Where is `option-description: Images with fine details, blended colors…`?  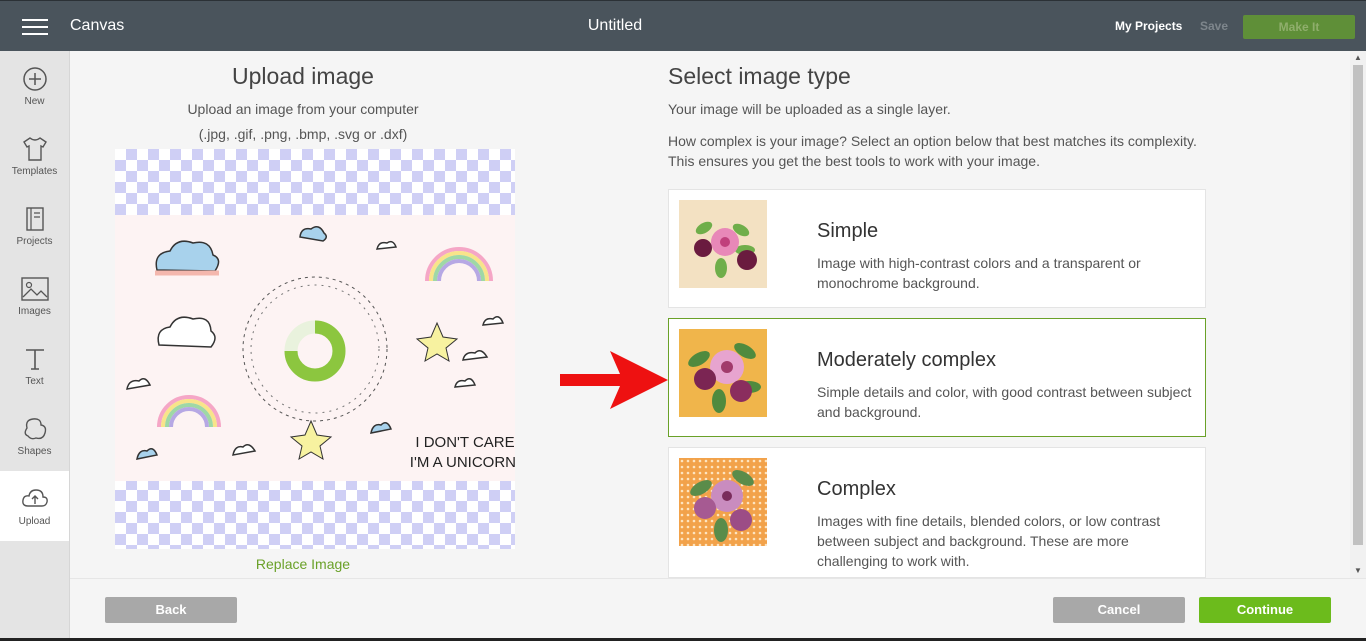
option-description: Images with fine details, blended colors… is located at coordinates (989, 541).